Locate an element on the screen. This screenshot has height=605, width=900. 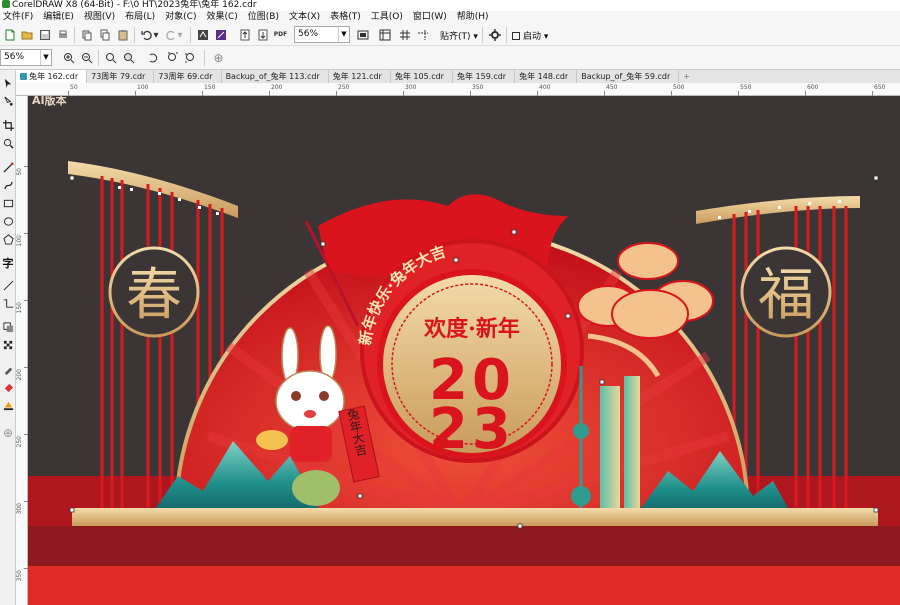
copy-icon is located at coordinates (104, 34).